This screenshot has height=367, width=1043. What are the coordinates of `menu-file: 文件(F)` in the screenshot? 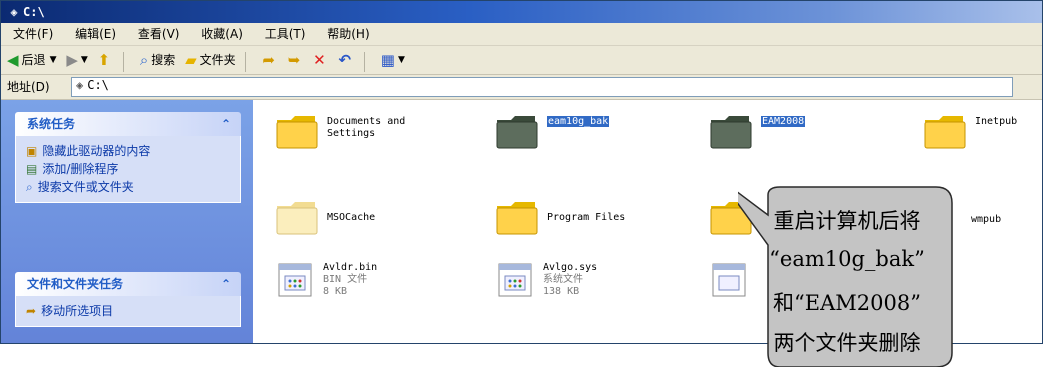 It's located at (33, 34).